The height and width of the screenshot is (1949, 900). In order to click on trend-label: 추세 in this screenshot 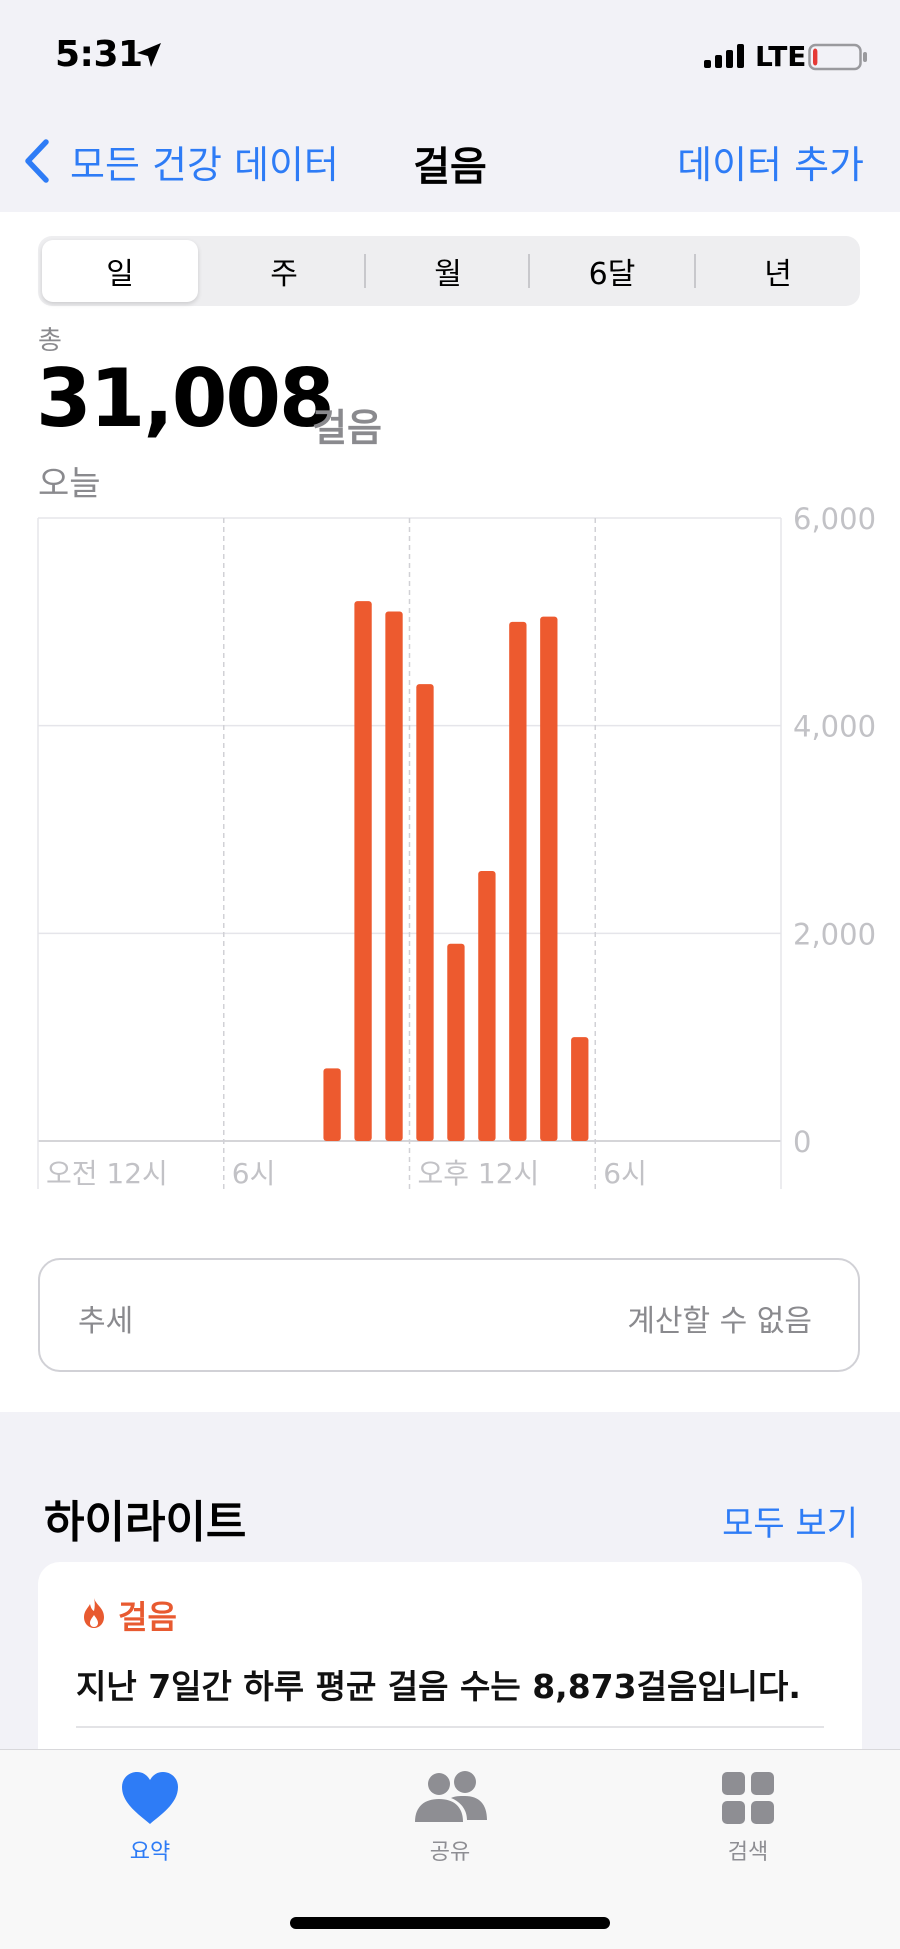, I will do `click(106, 1321)`.